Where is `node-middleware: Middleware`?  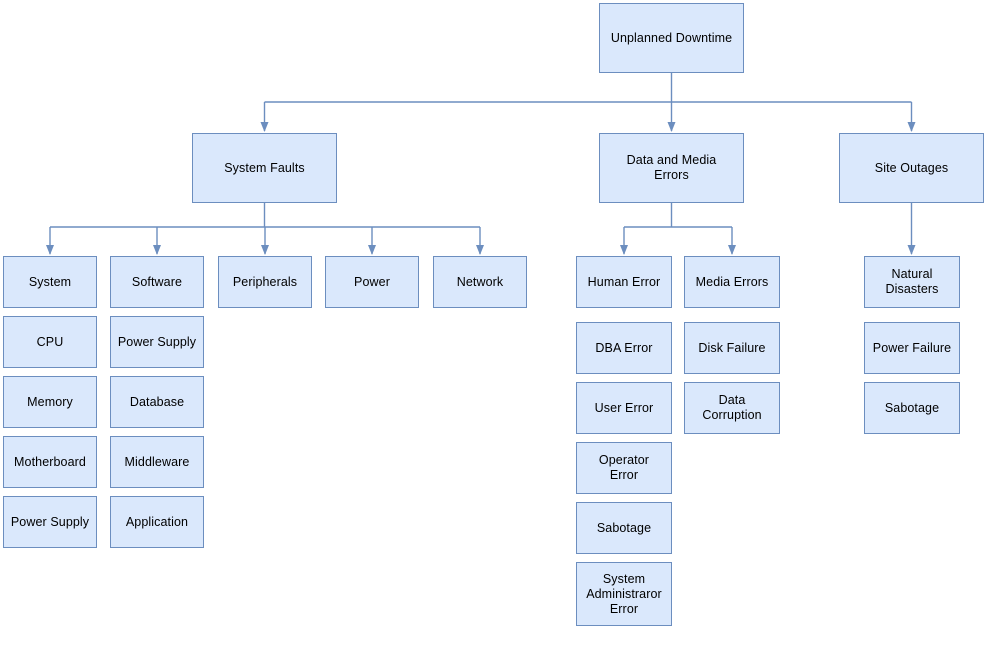
node-middleware: Middleware is located at coordinates (157, 462).